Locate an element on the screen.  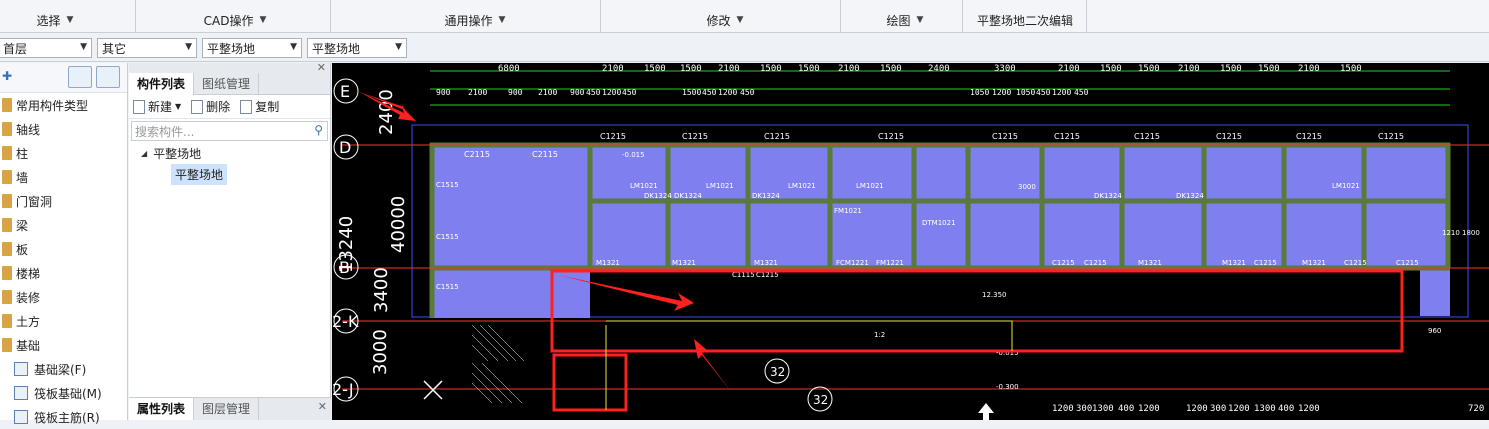
tree-leaf-selected: 平整场地 is located at coordinates (199, 174).